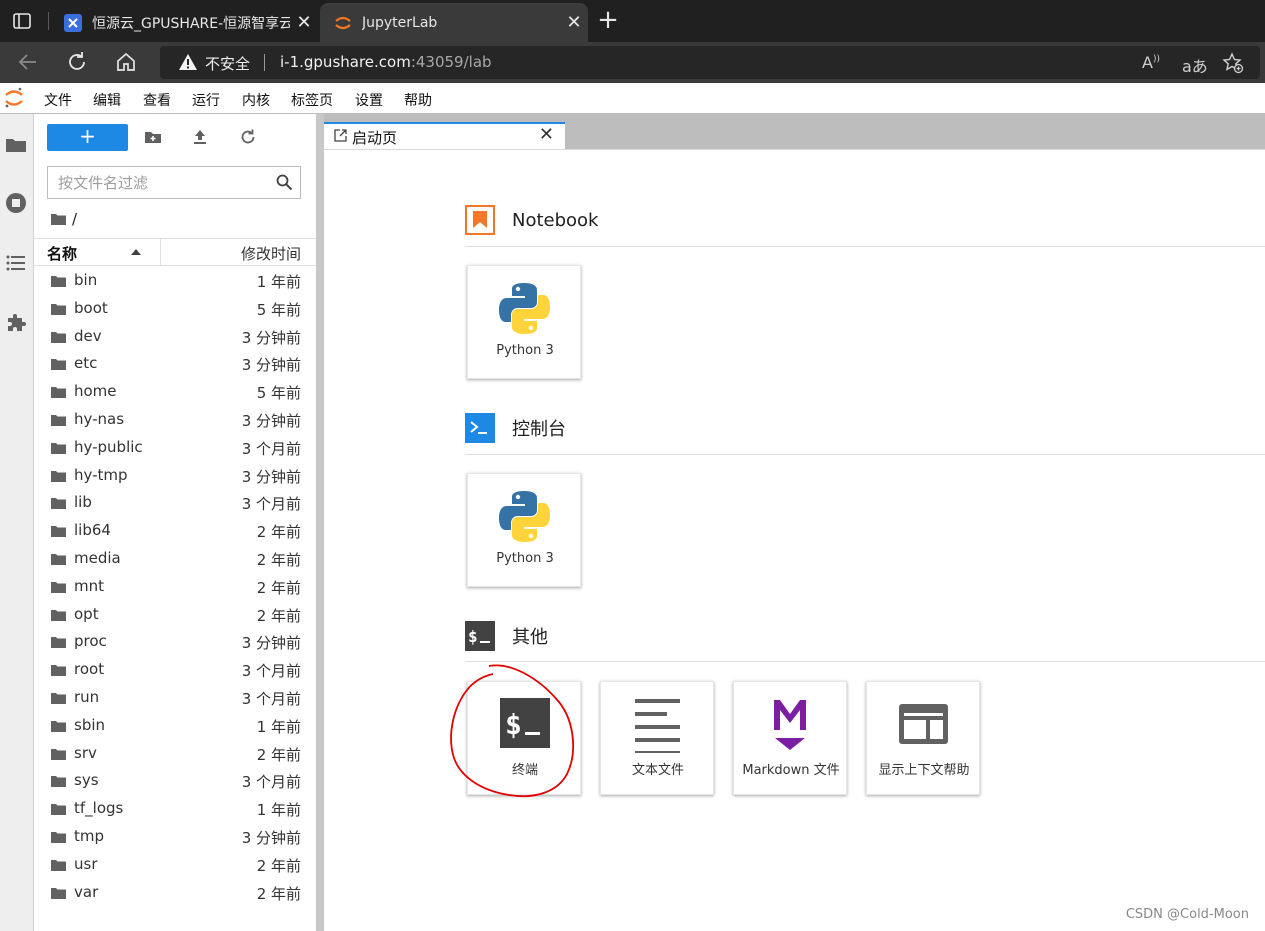 Image resolution: width=1265 pixels, height=931 pixels. I want to click on warning-icon, so click(188, 62).